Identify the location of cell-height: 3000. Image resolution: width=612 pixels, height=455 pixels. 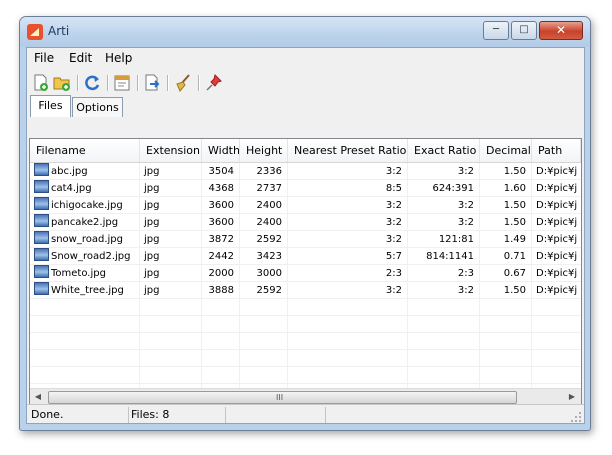
(264, 273).